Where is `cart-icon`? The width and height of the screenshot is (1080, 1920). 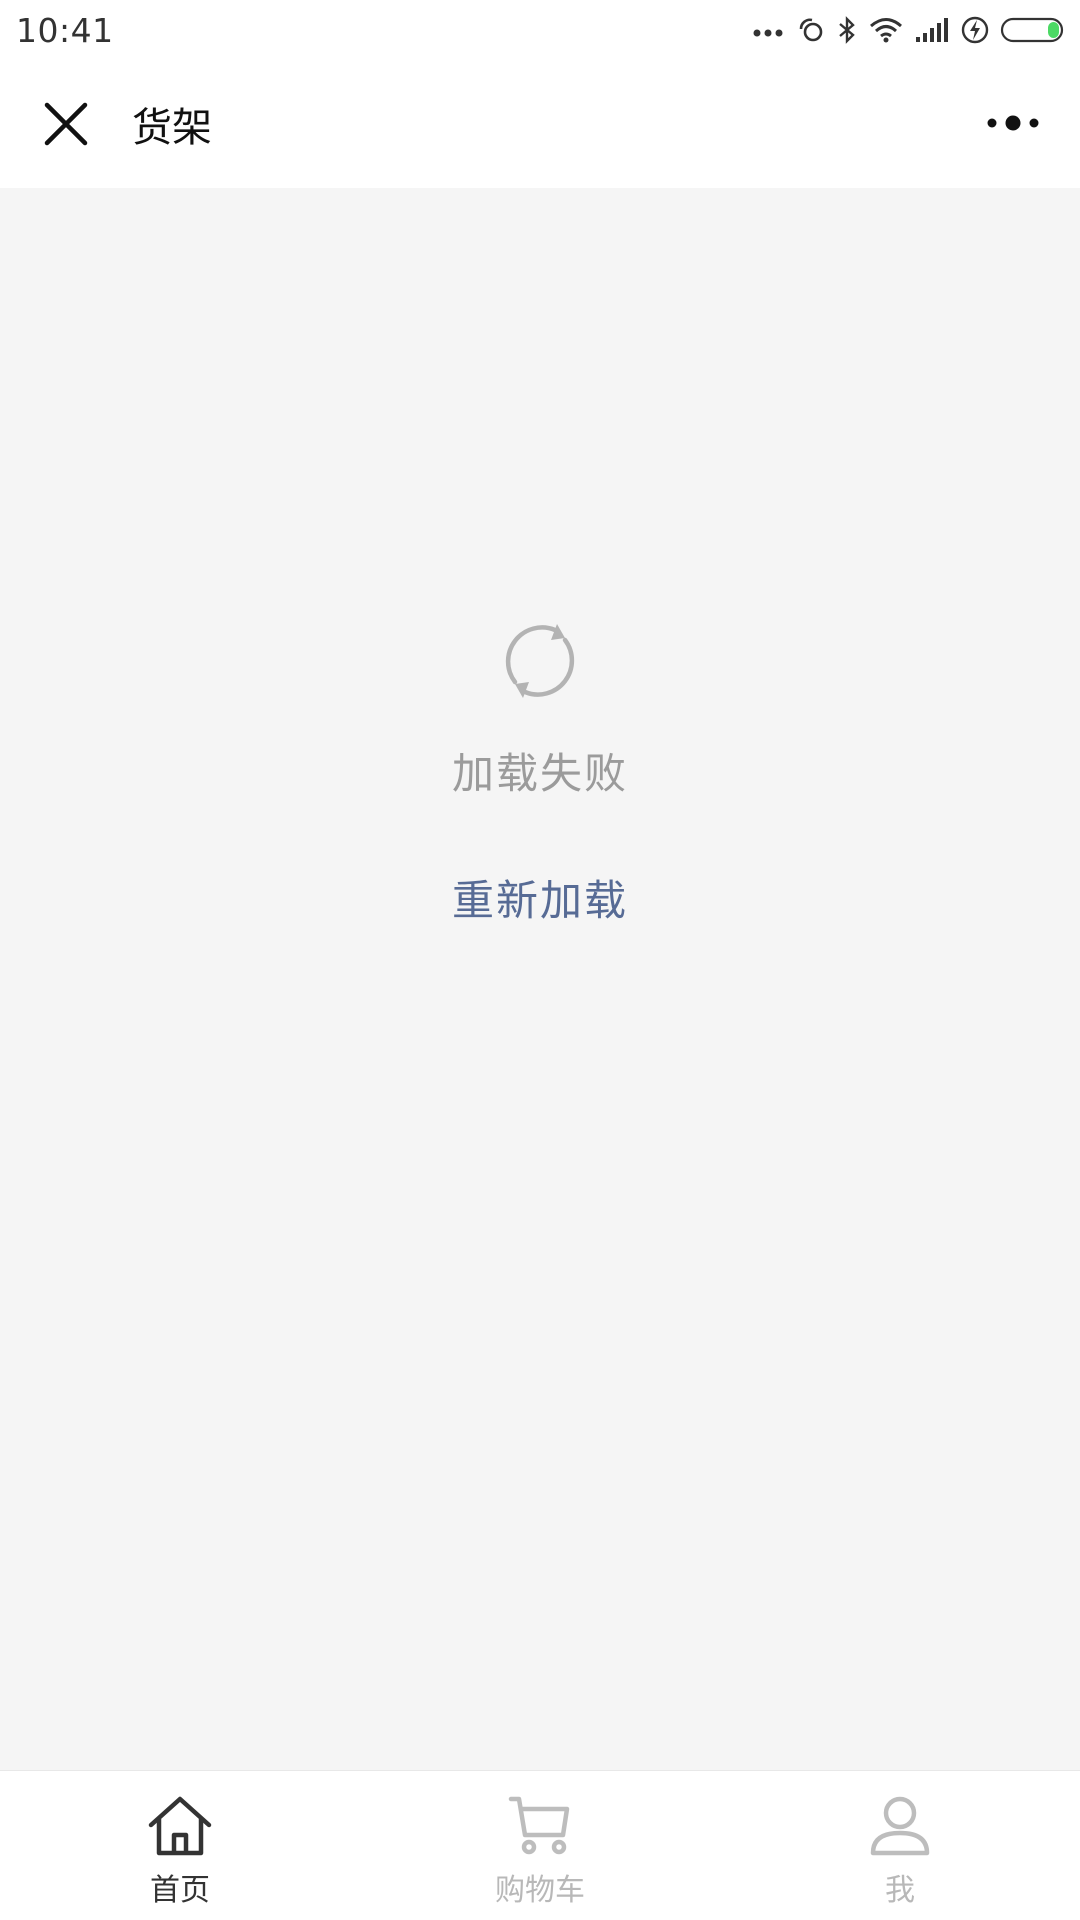
cart-icon is located at coordinates (539, 1825).